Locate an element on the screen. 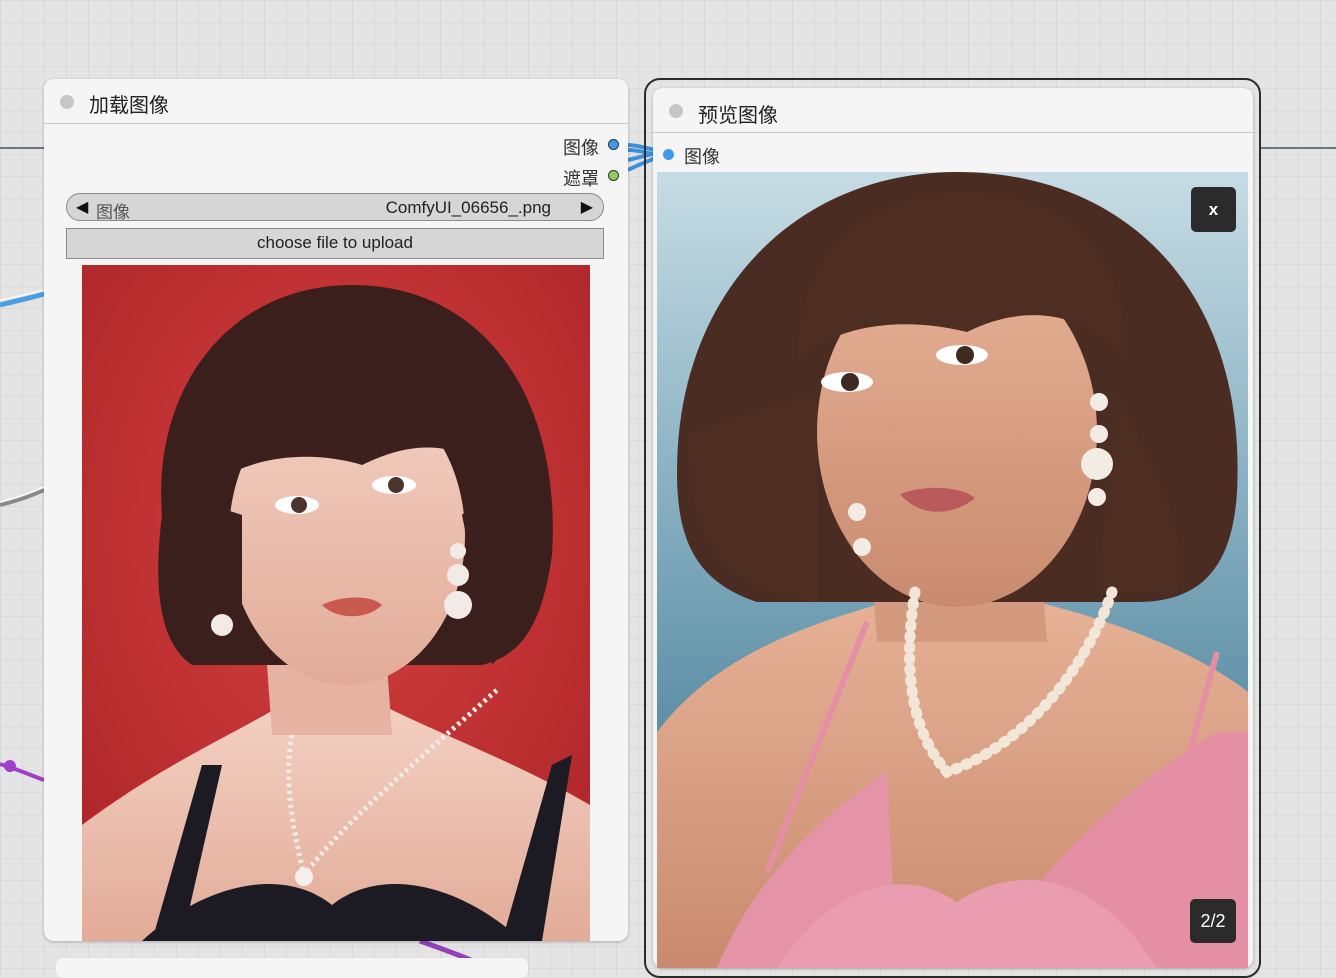  previous-arrow-icon: ◀ is located at coordinates (82, 207).